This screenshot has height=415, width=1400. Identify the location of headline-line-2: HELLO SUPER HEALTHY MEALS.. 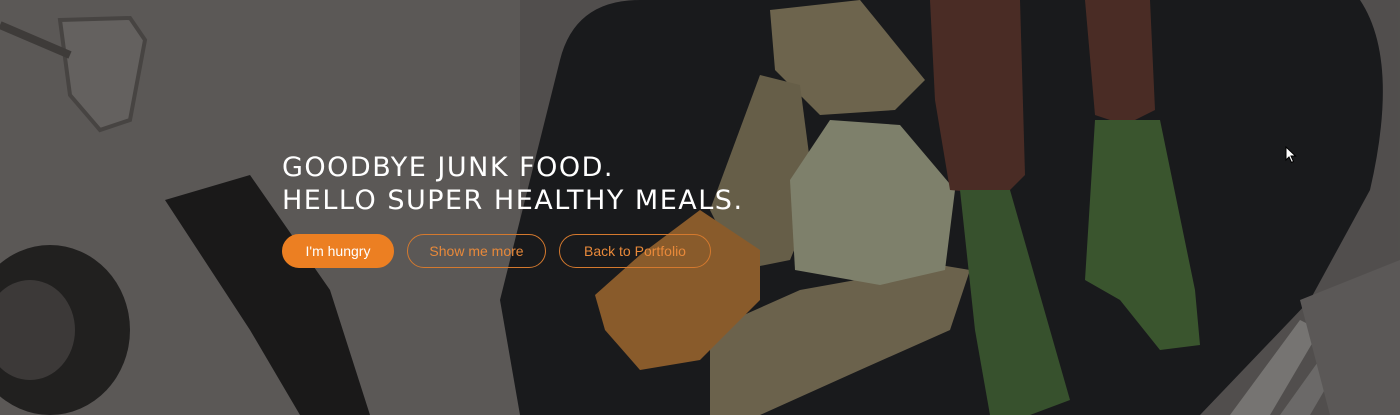
(513, 200).